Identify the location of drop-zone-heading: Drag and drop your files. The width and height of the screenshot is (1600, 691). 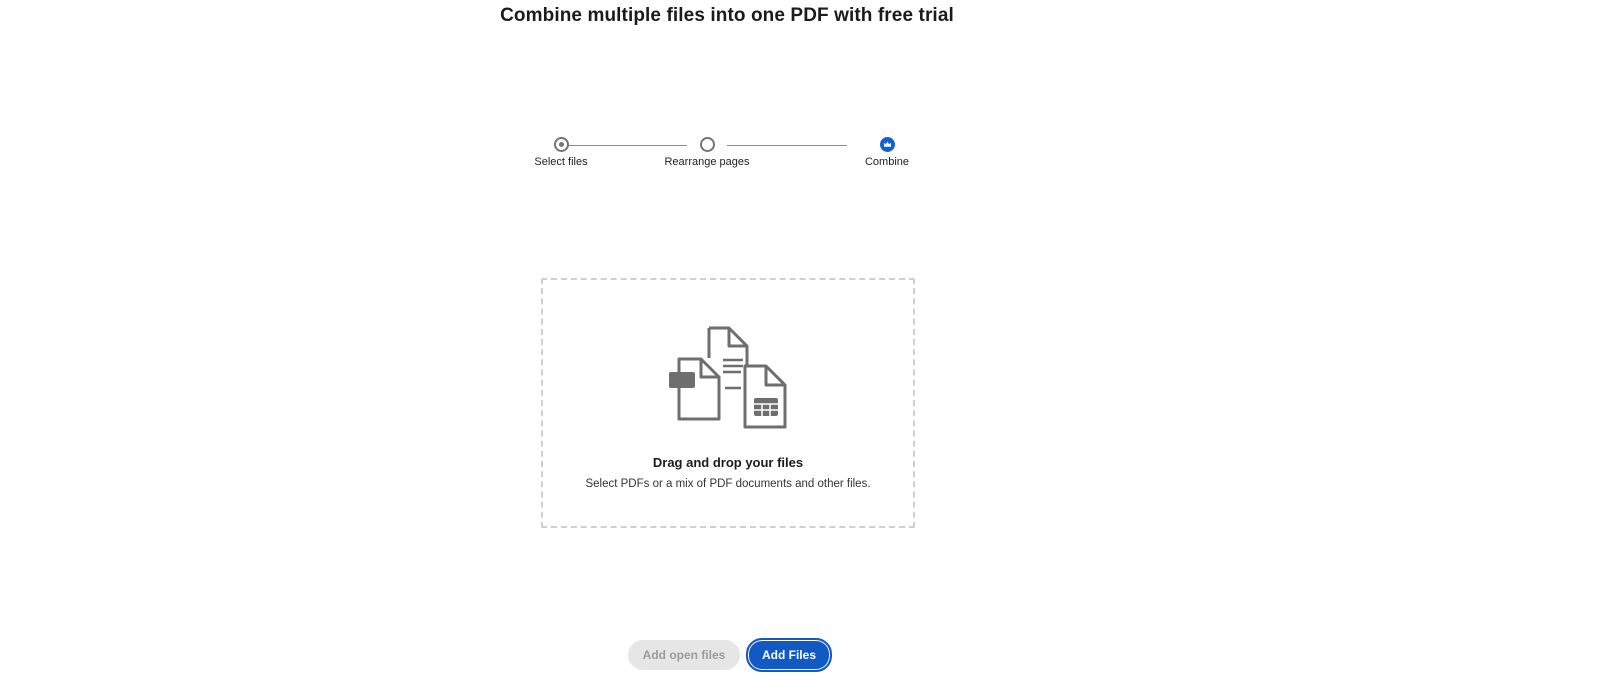
(728, 462).